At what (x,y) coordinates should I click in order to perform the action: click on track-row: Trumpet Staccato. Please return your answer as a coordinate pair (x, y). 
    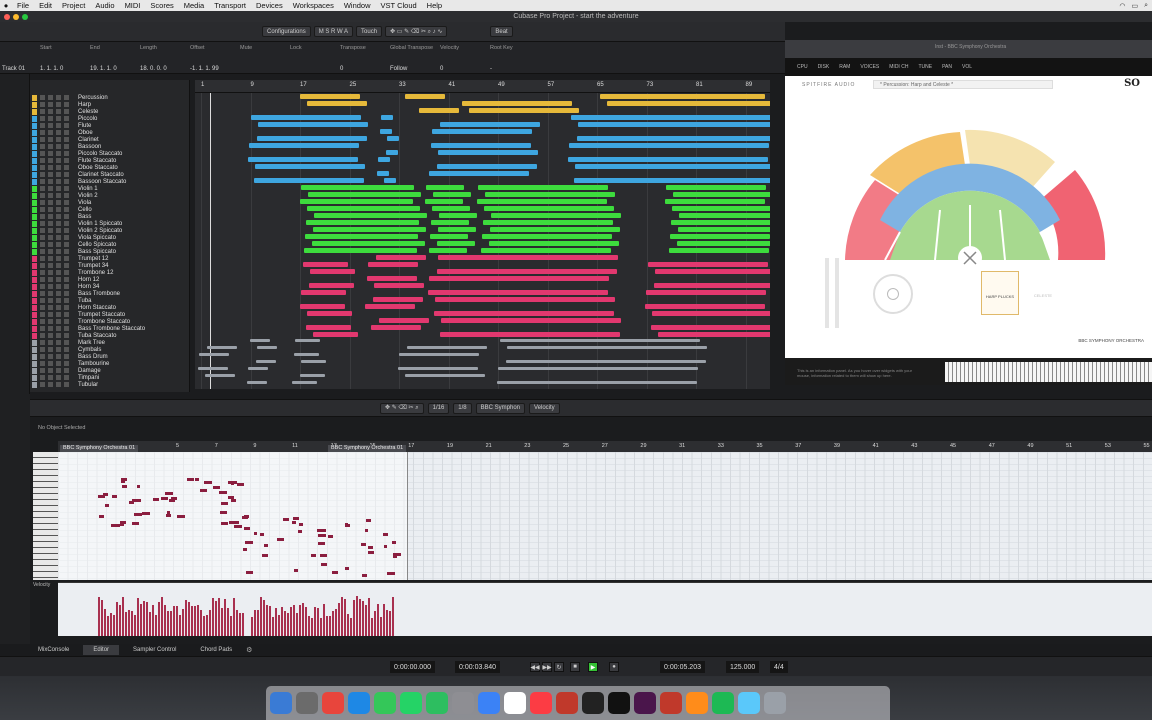
    Looking at the image, I should click on (109, 314).